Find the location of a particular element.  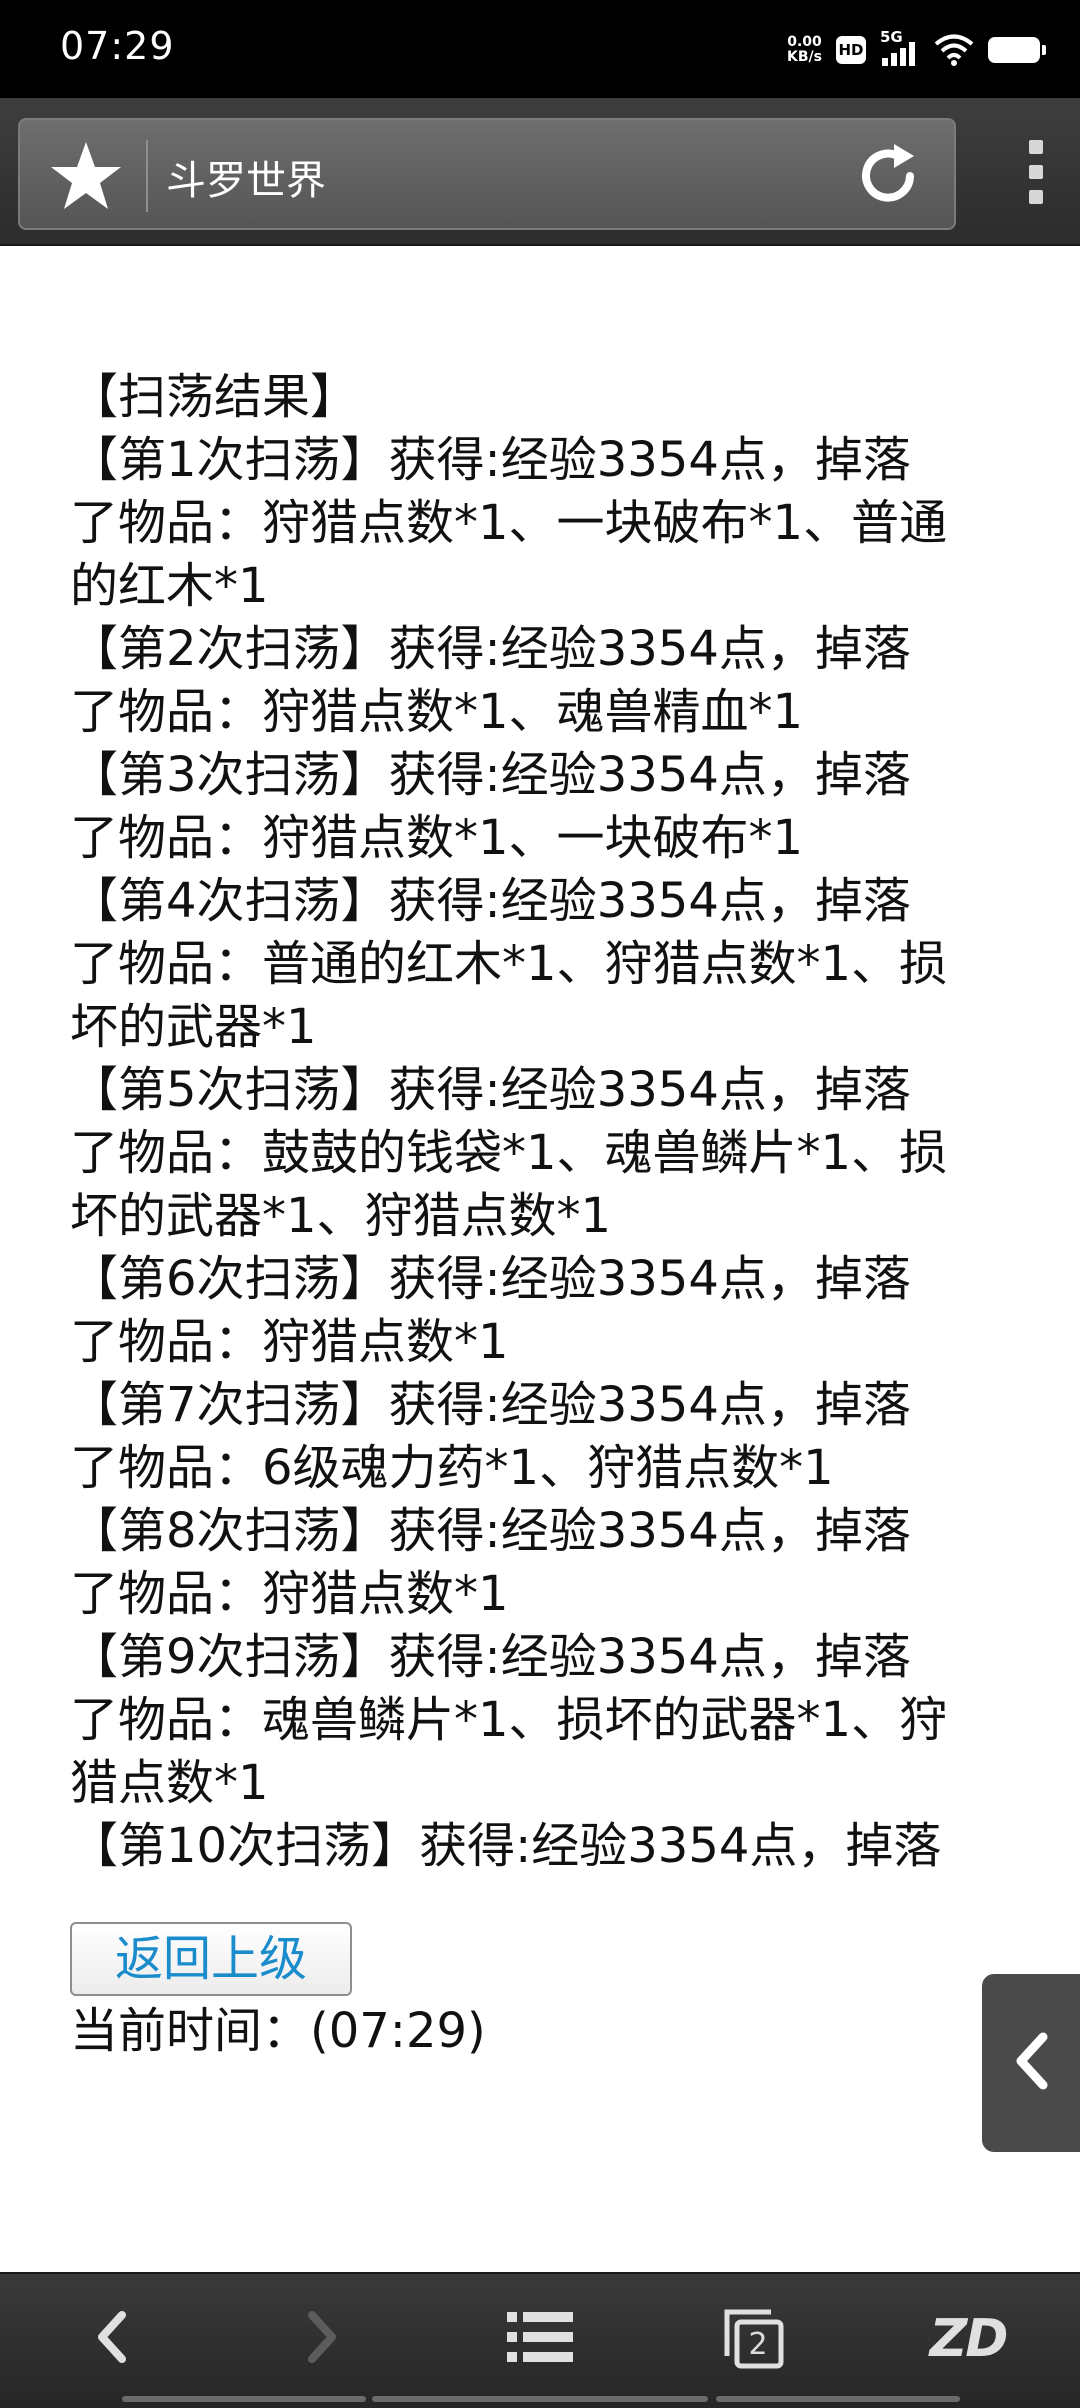

result-line: 【第8次扫荡】获得:经验3354点，掉落 is located at coordinates (490, 1531).